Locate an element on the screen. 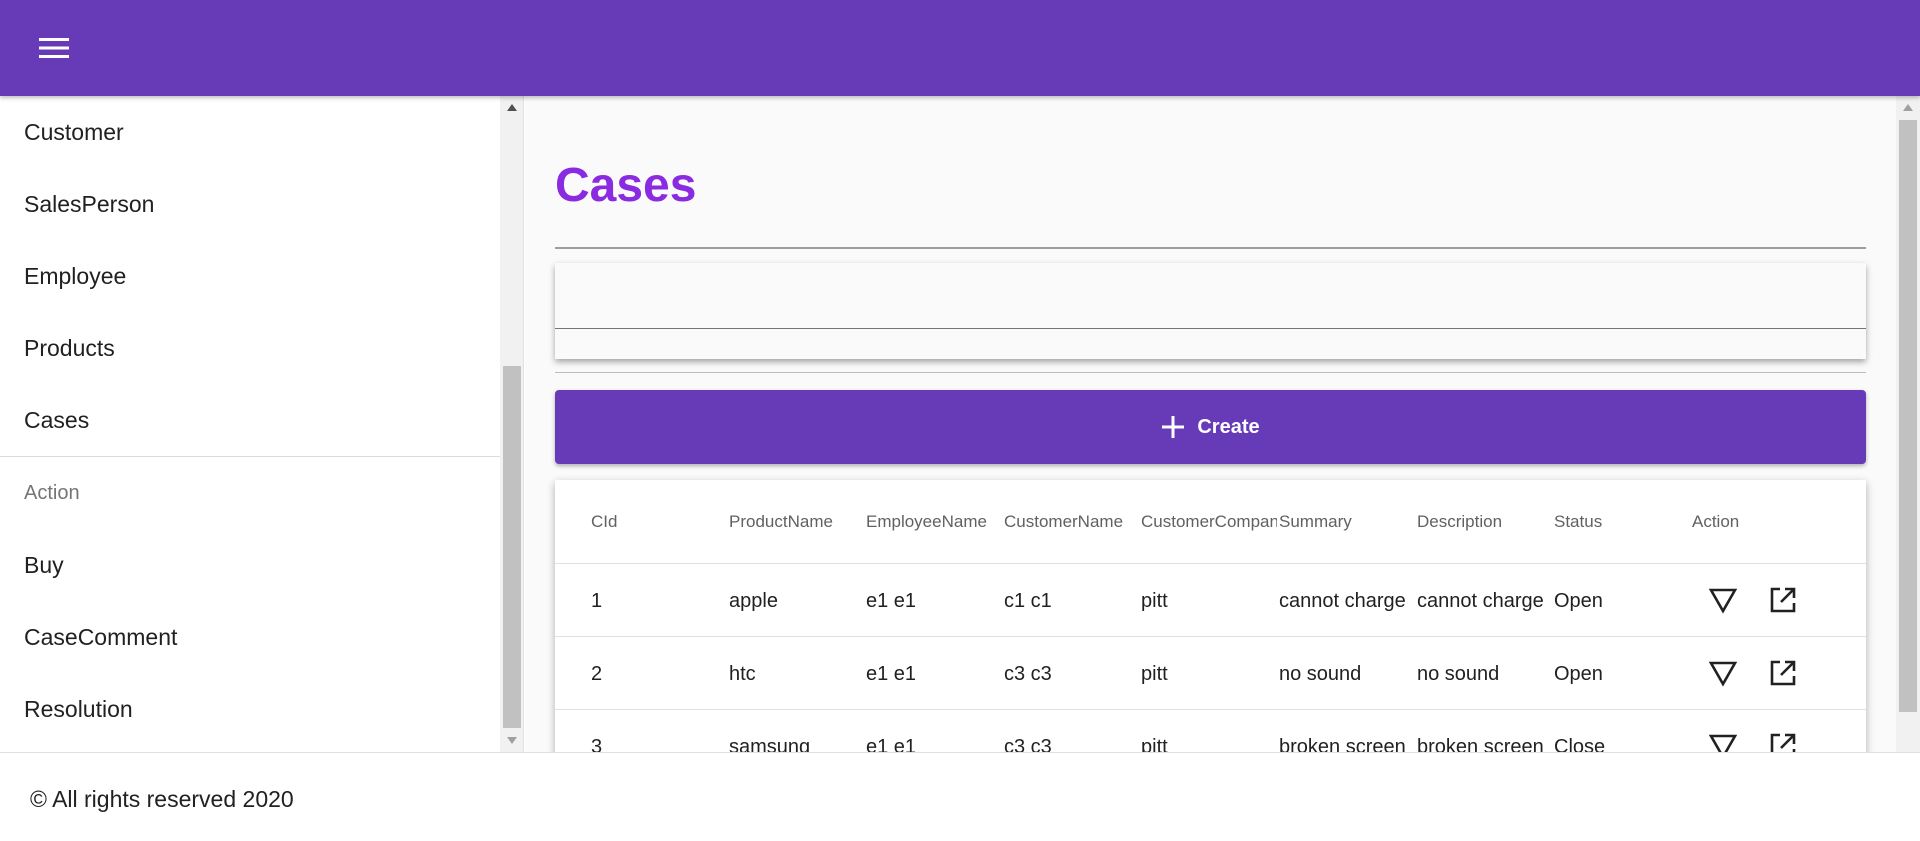  cell-productname: apple is located at coordinates (753, 601).